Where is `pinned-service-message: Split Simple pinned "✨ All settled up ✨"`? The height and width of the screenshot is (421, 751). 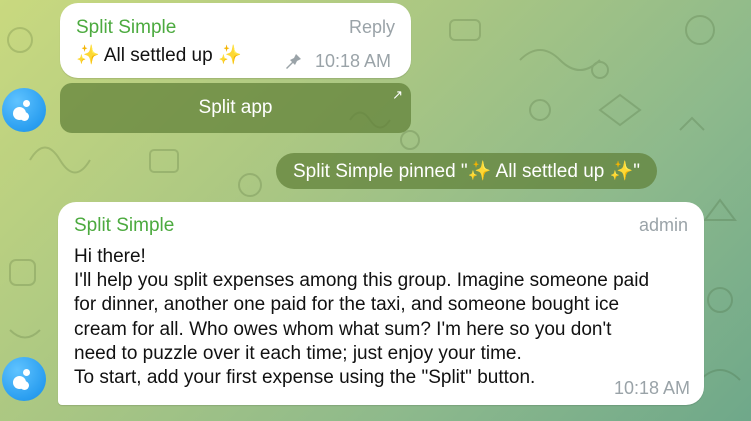
pinned-service-message: Split Simple pinned "✨ All settled up ✨" is located at coordinates (467, 171).